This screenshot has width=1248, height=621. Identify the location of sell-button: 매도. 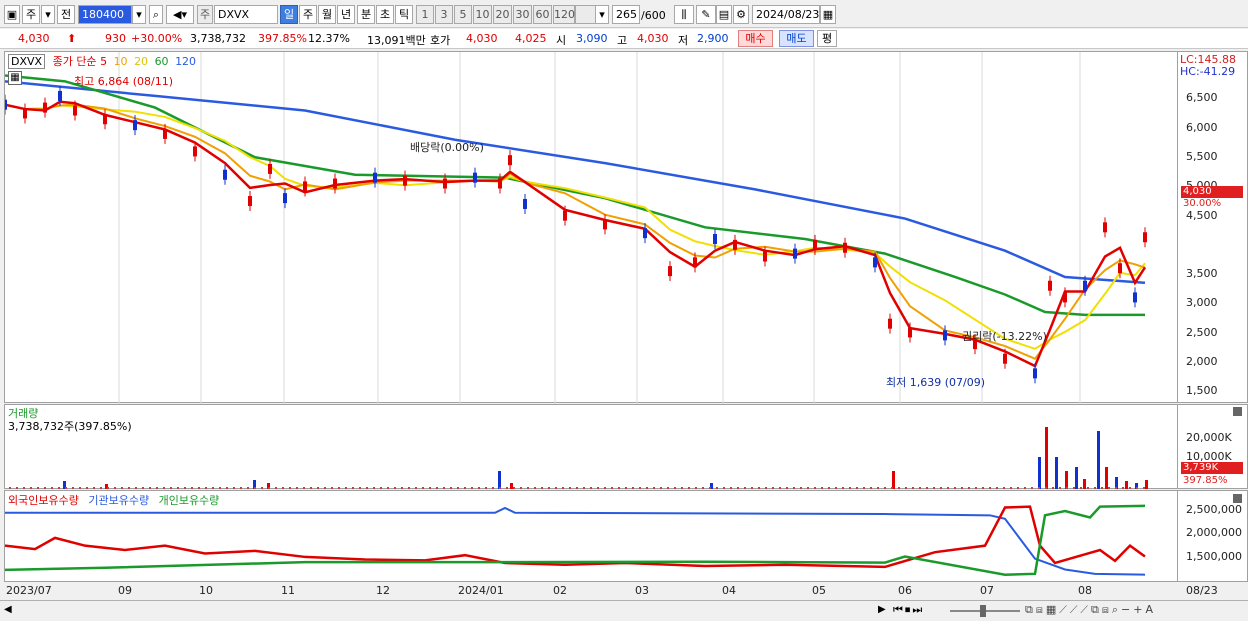
(796, 38).